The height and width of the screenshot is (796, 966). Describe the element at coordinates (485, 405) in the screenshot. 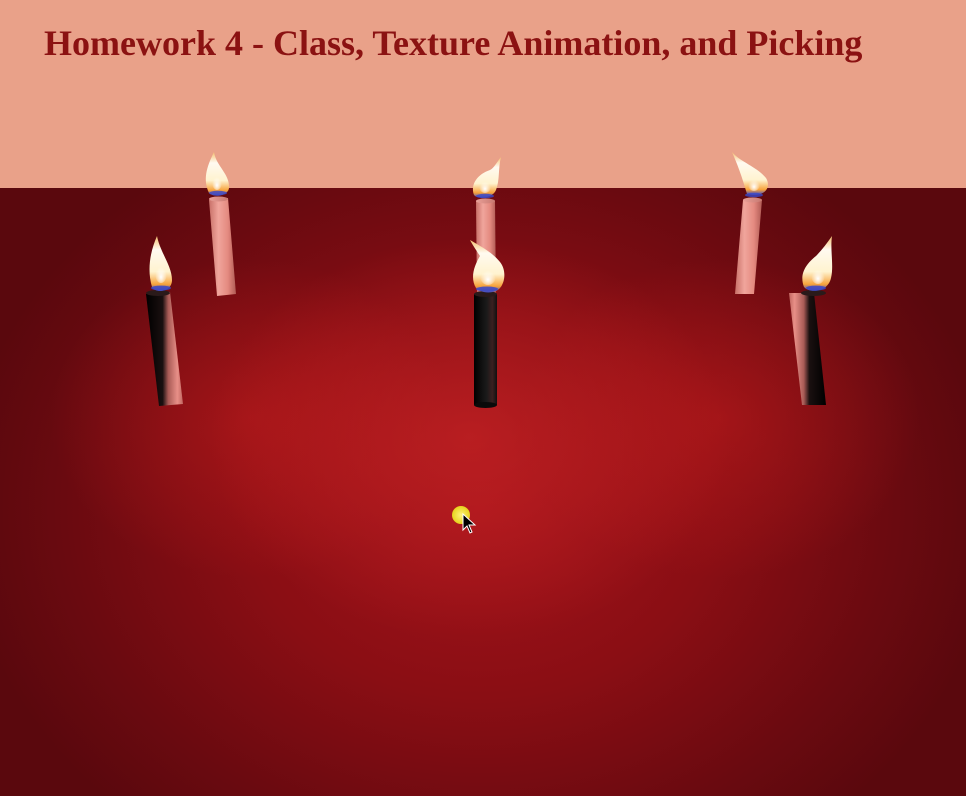

I see `candle-base` at that location.